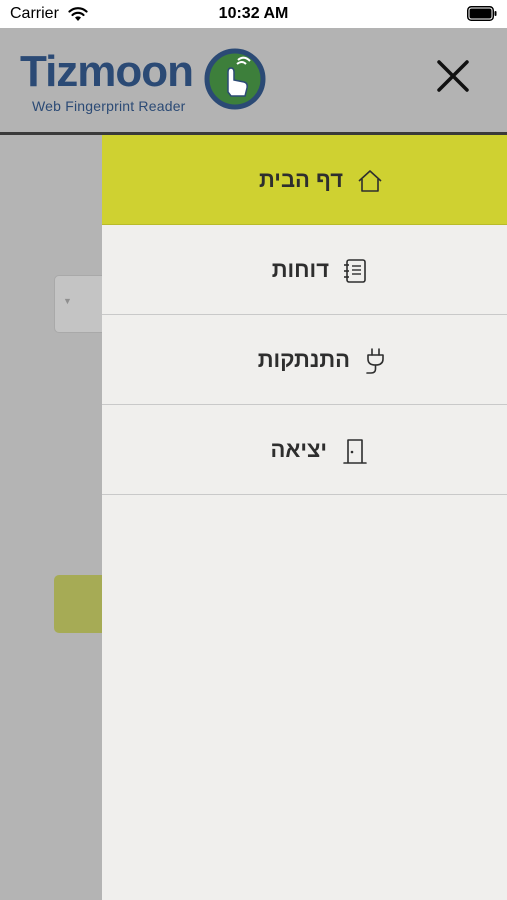  I want to click on close-icon, so click(453, 76).